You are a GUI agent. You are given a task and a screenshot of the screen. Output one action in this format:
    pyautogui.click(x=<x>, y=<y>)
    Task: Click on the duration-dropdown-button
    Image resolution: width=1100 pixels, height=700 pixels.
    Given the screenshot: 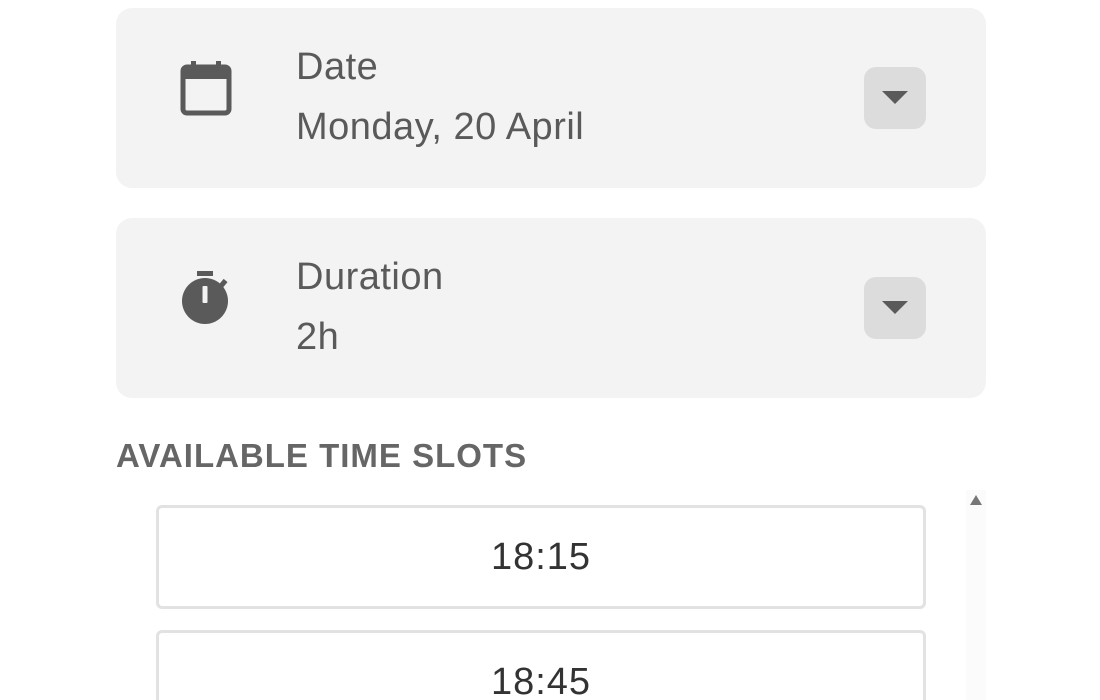 What is the action you would take?
    pyautogui.click(x=895, y=308)
    